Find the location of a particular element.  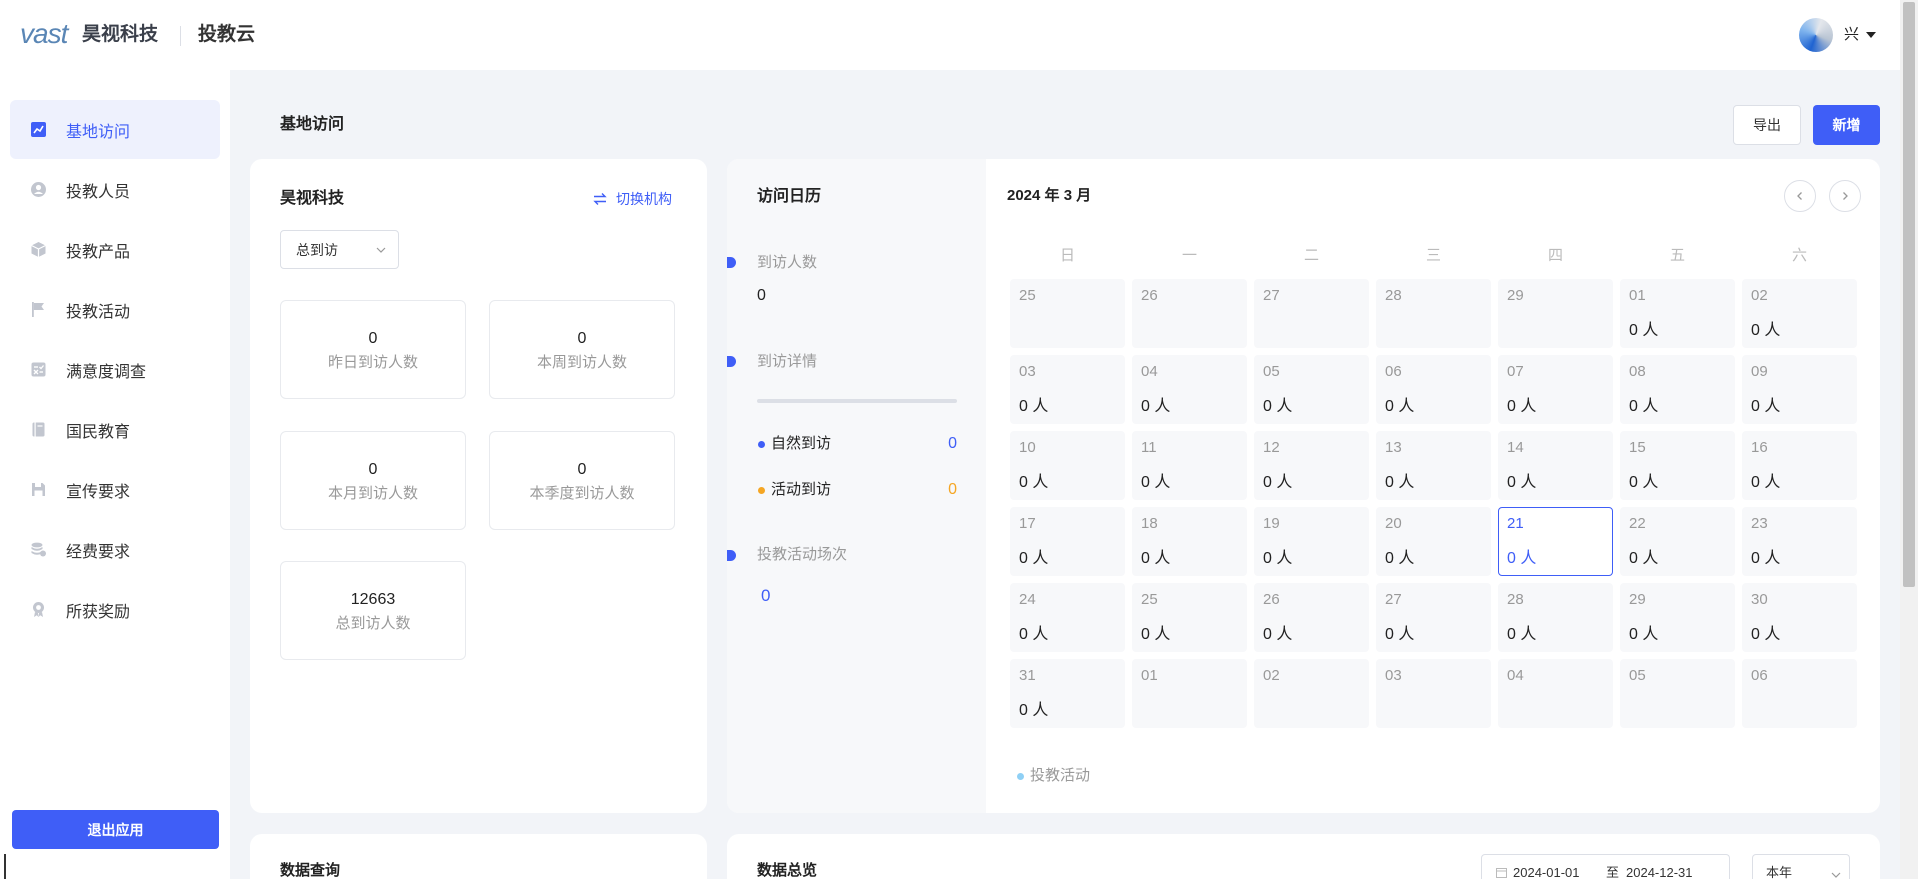

page-scrollbar-thumb is located at coordinates (1909, 294).